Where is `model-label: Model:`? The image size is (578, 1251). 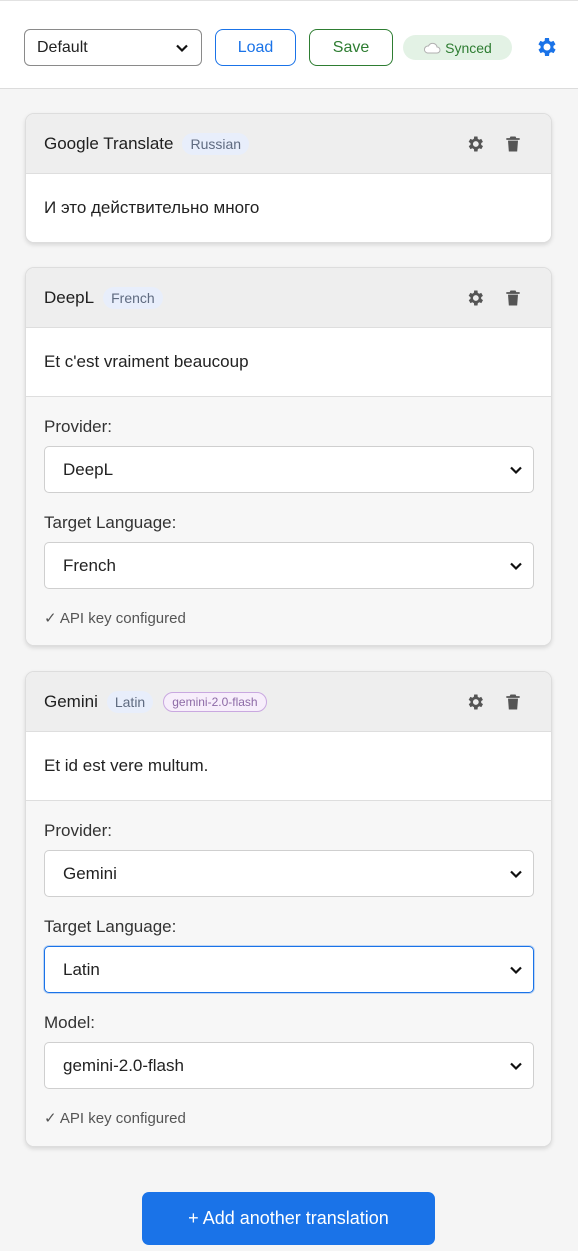
model-label: Model: is located at coordinates (70, 1022).